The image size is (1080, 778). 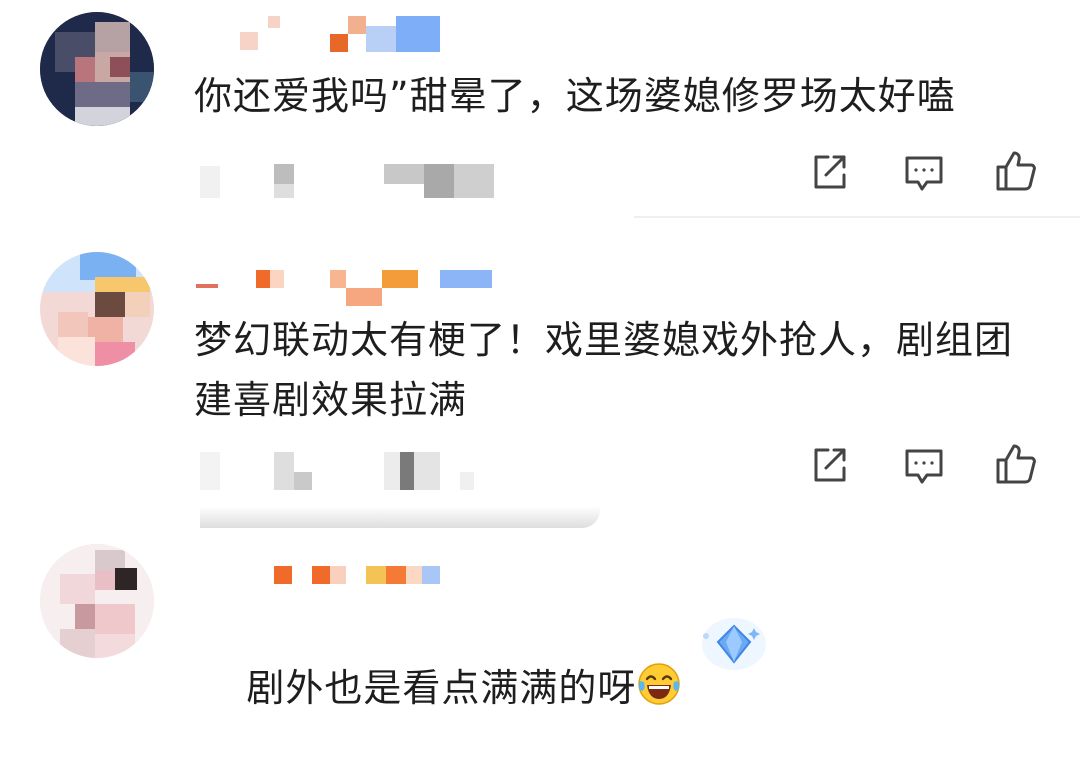 I want to click on username-redacted, so click(x=374, y=584).